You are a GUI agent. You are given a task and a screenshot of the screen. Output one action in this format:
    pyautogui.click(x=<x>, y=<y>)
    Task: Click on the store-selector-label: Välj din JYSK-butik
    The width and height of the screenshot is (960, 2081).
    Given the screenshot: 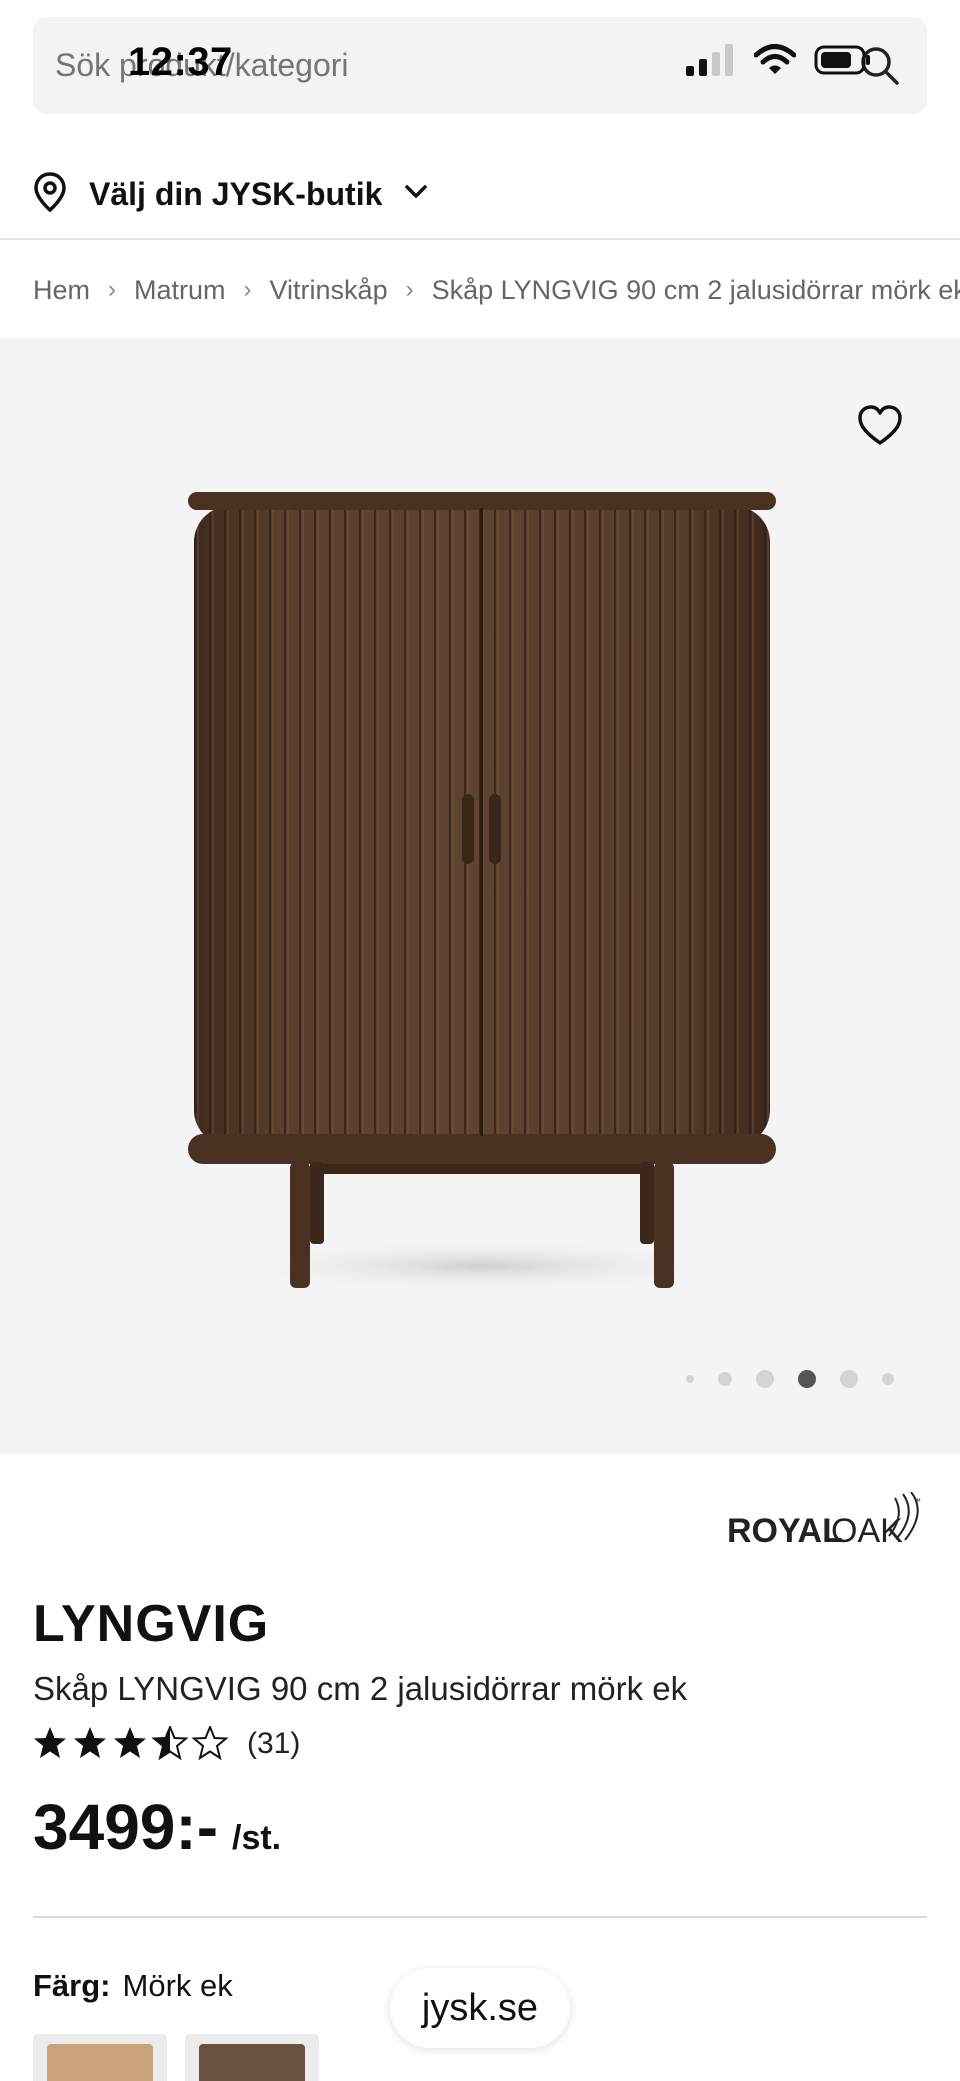 What is the action you would take?
    pyautogui.click(x=236, y=193)
    